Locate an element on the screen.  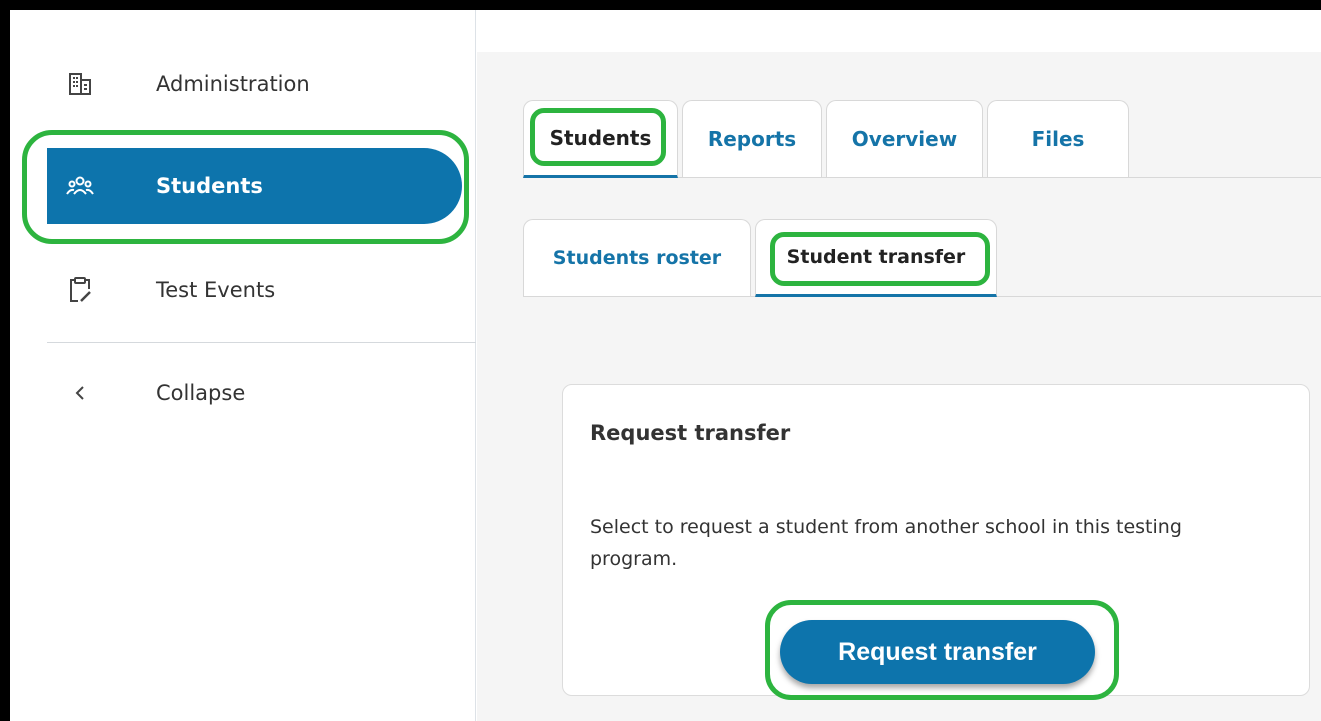
sidebar-item-label: Test Events is located at coordinates (216, 290).